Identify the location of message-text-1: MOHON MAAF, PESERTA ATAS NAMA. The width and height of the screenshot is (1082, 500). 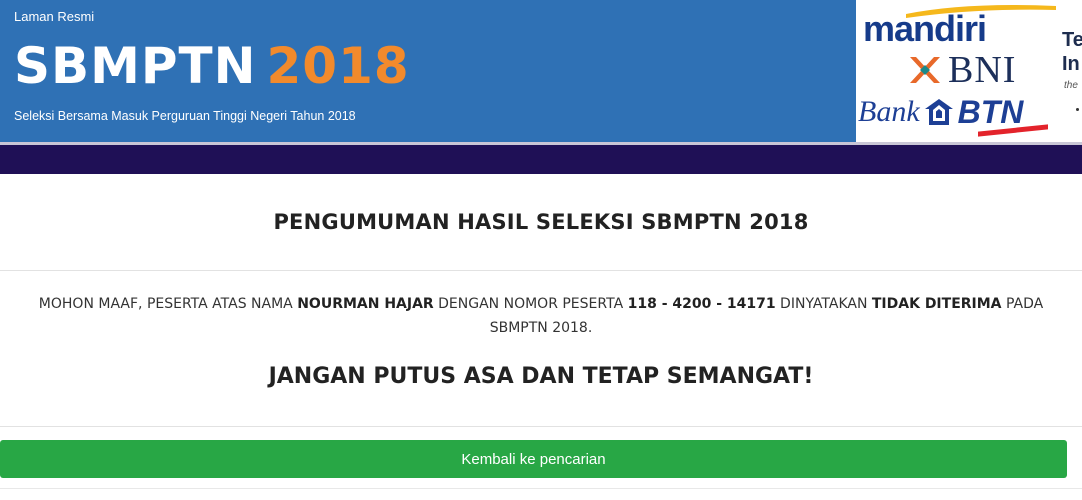
(168, 304).